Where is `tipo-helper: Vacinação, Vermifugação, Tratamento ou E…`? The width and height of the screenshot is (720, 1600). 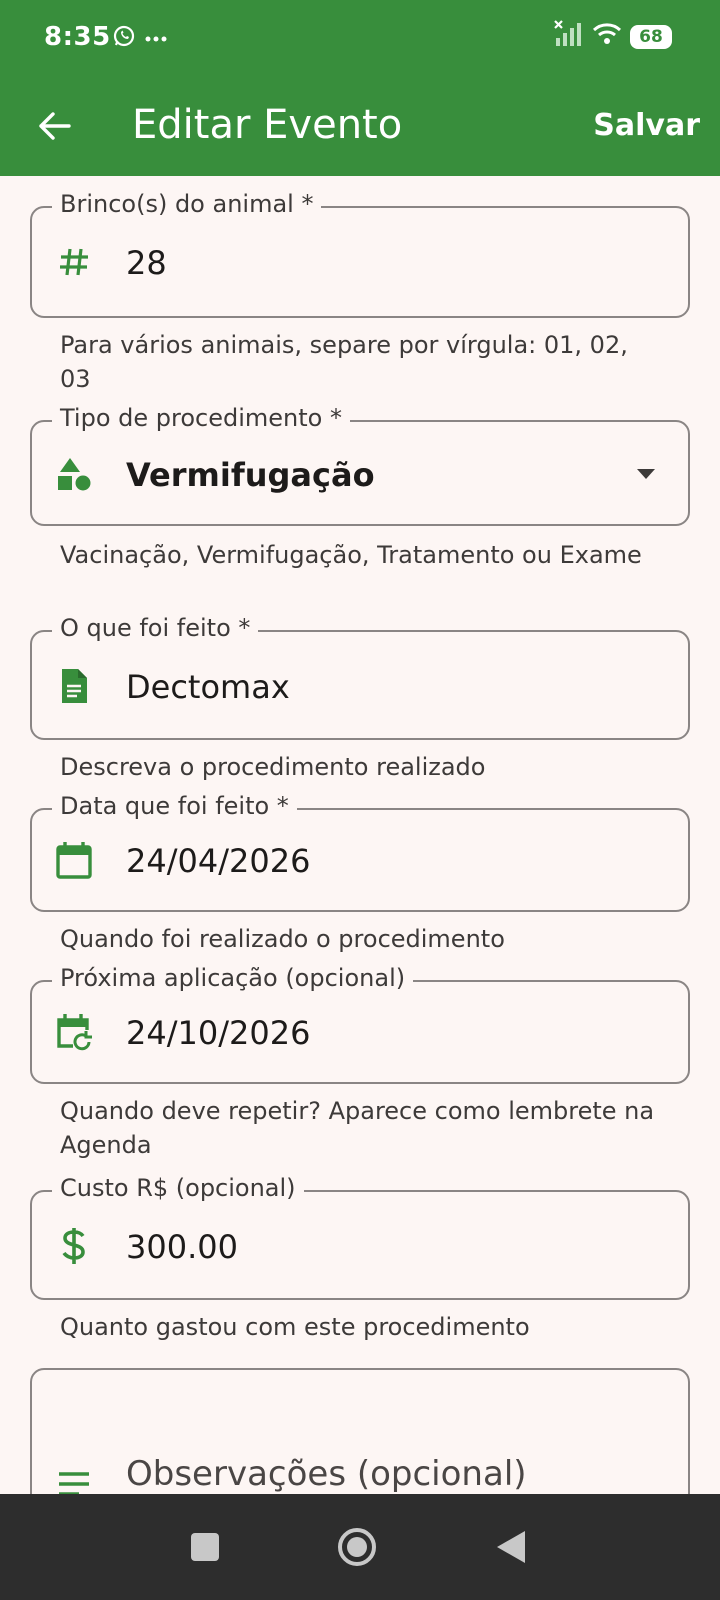 tipo-helper: Vacinação, Vermifugação, Tratamento ou E… is located at coordinates (351, 555).